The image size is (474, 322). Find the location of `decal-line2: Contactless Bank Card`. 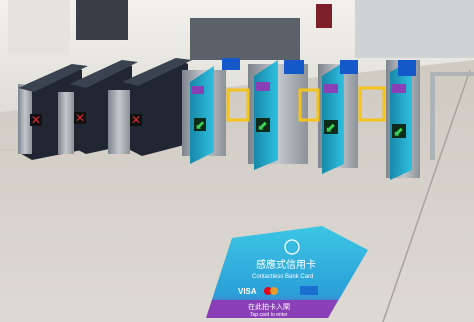

decal-line2: Contactless Bank Card is located at coordinates (282, 277).